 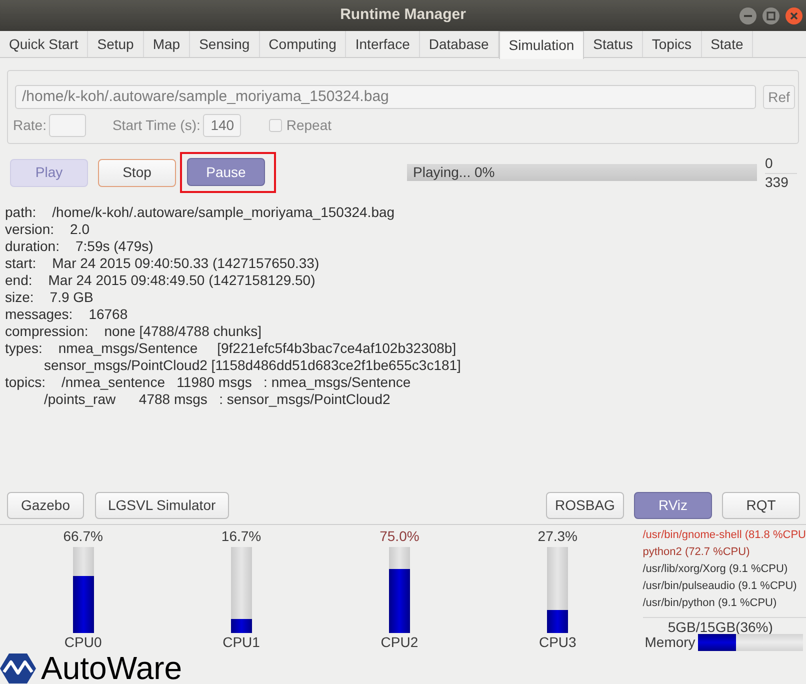 What do you see at coordinates (720, 586) in the screenshot?
I see `process-entry: /usr/bin/pulseaudio (9.1 %CPU)` at bounding box center [720, 586].